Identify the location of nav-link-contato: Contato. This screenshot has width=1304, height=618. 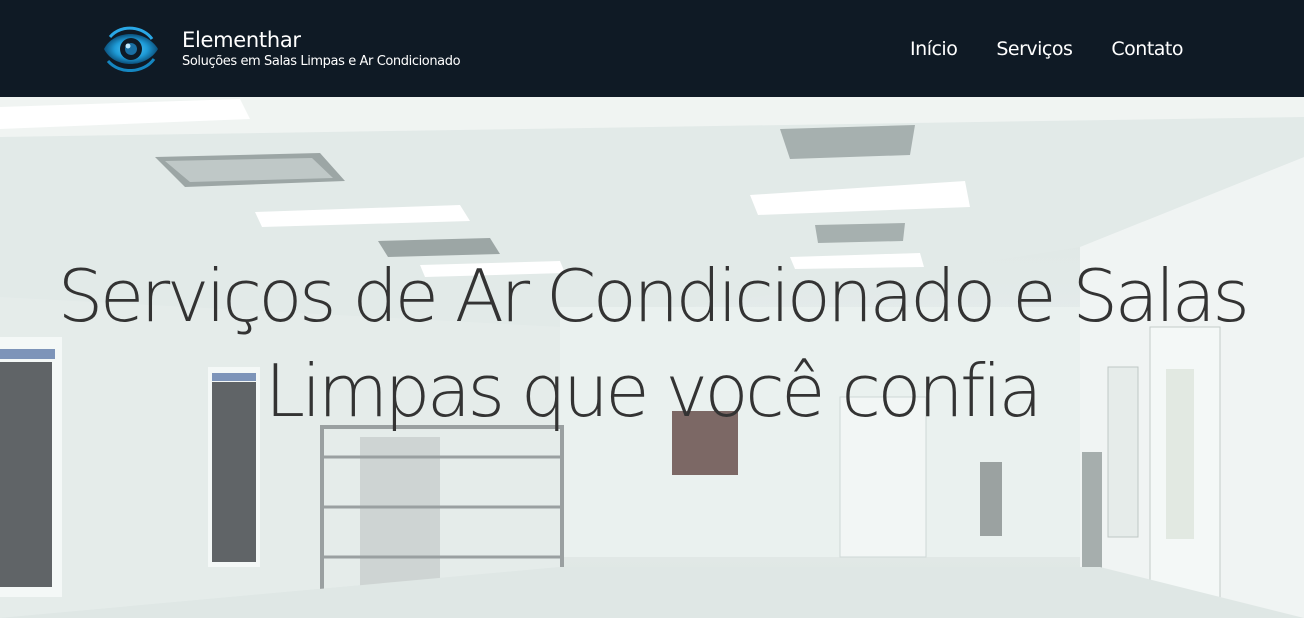
(1147, 49).